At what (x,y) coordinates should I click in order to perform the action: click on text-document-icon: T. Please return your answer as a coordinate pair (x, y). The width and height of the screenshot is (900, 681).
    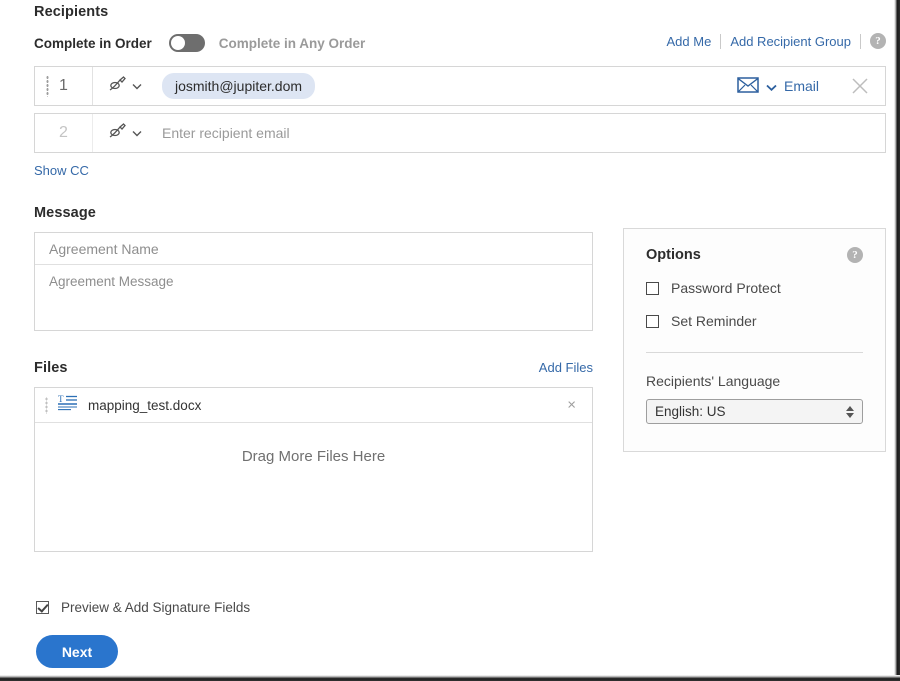
    Looking at the image, I should click on (68, 405).